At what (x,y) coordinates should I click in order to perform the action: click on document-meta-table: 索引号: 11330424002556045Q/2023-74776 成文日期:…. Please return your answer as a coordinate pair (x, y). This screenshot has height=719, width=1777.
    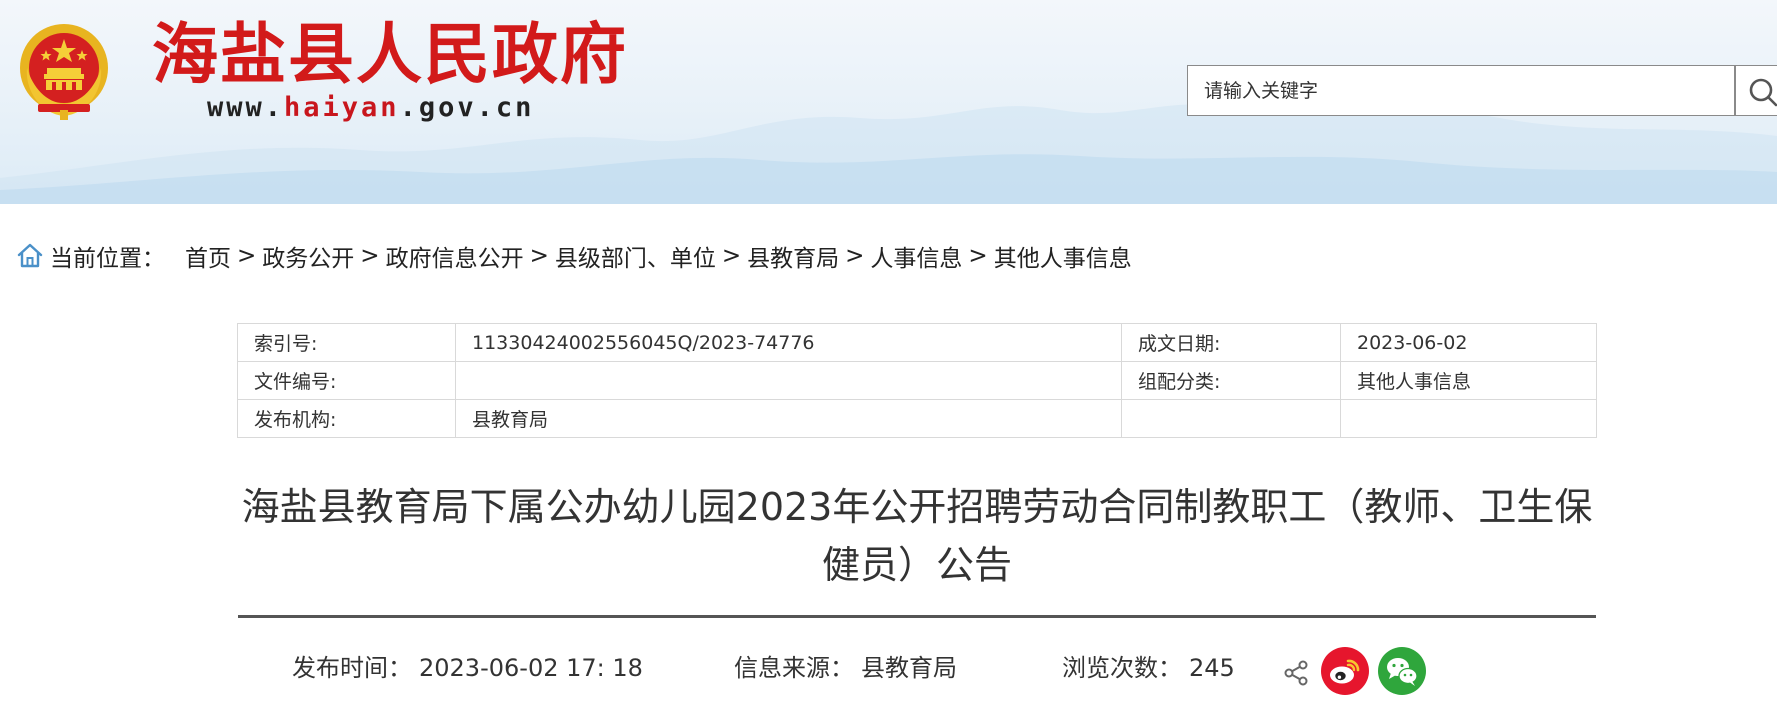
    Looking at the image, I should click on (917, 380).